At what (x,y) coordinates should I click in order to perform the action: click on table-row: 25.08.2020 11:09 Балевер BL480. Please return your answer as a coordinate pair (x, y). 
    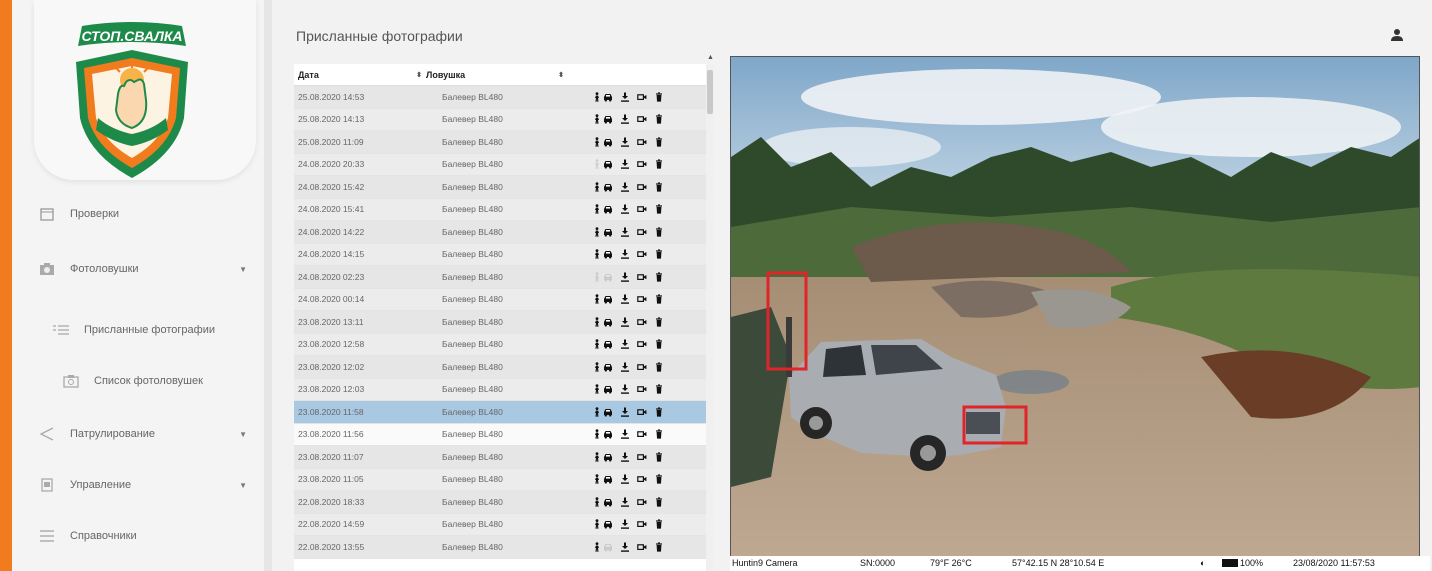
    Looking at the image, I should click on (504, 142).